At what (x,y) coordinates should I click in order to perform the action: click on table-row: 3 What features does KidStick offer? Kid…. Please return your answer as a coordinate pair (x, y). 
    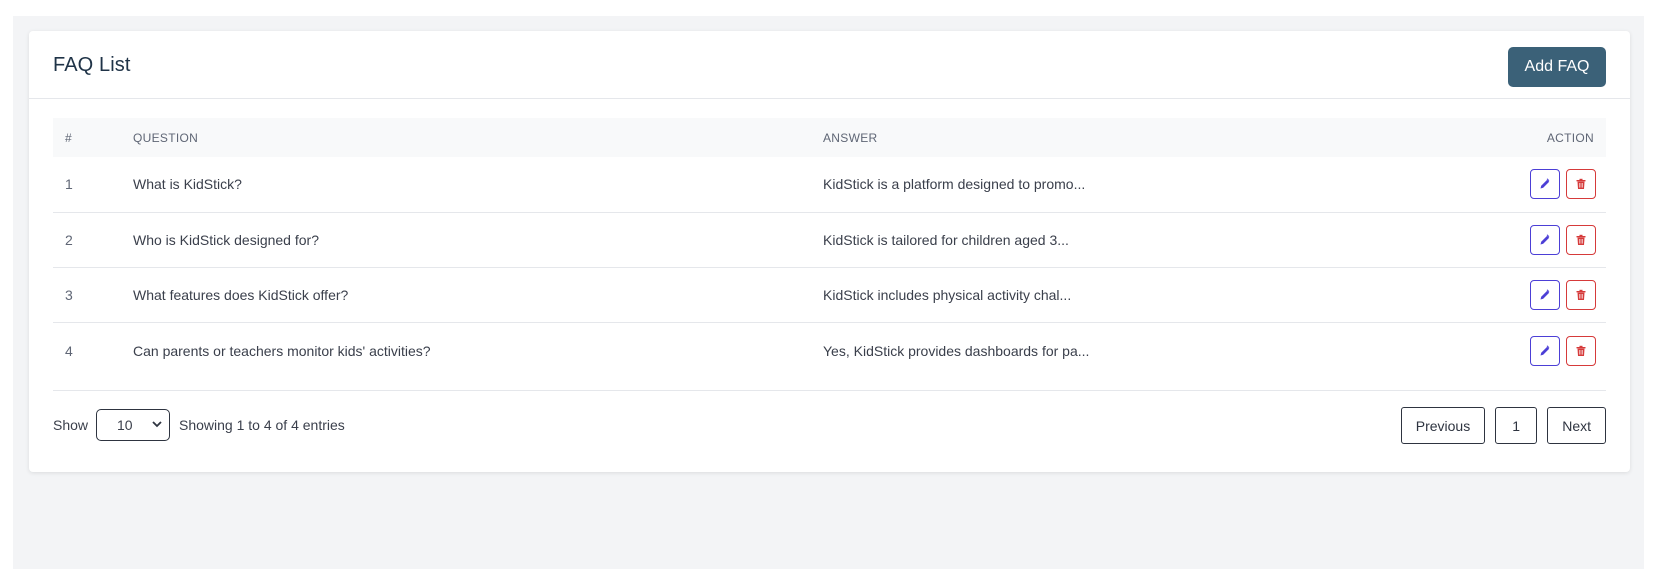
    Looking at the image, I should click on (829, 294).